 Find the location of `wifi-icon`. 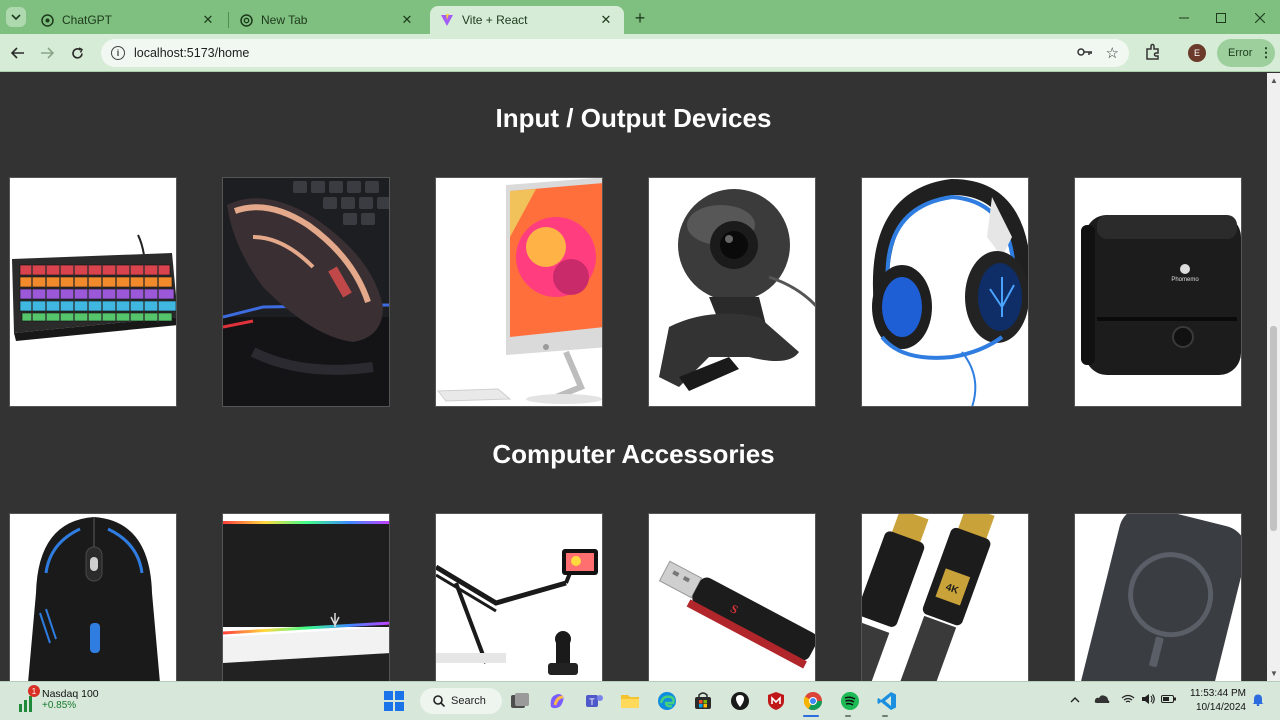

wifi-icon is located at coordinates (1128, 700).